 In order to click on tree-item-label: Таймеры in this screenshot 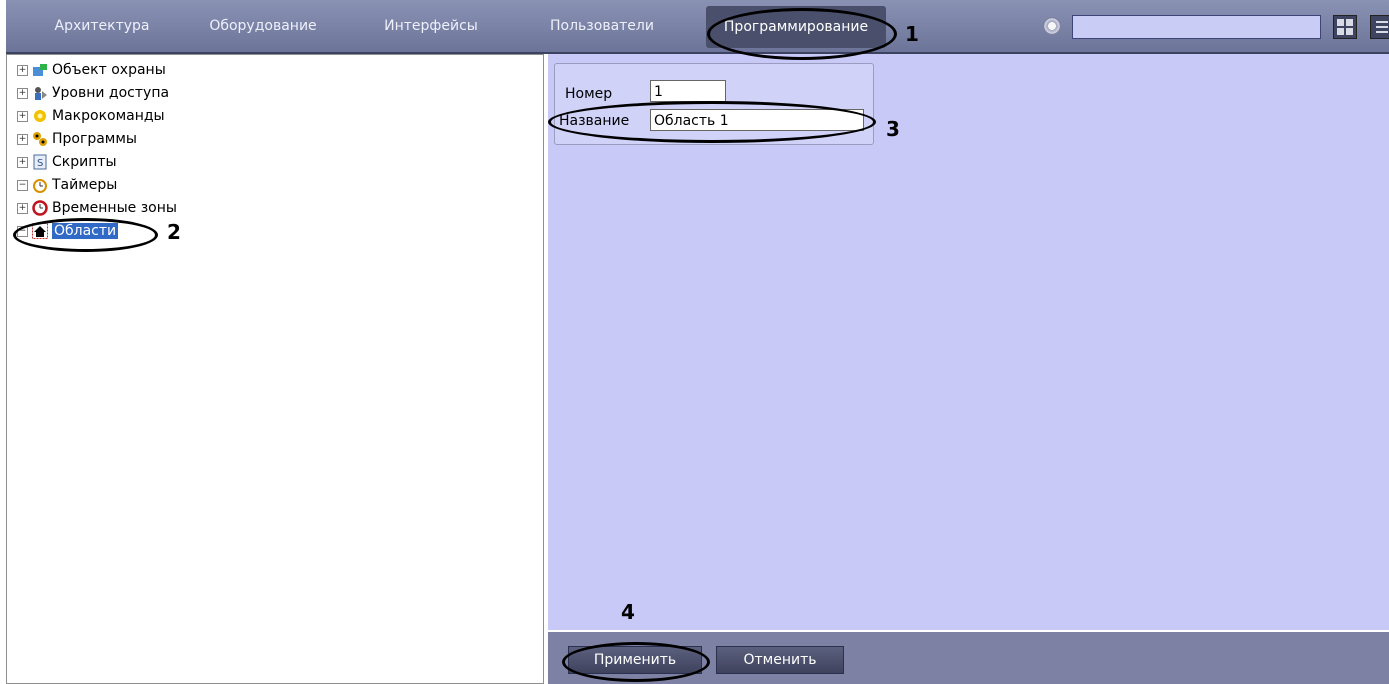, I will do `click(85, 185)`.